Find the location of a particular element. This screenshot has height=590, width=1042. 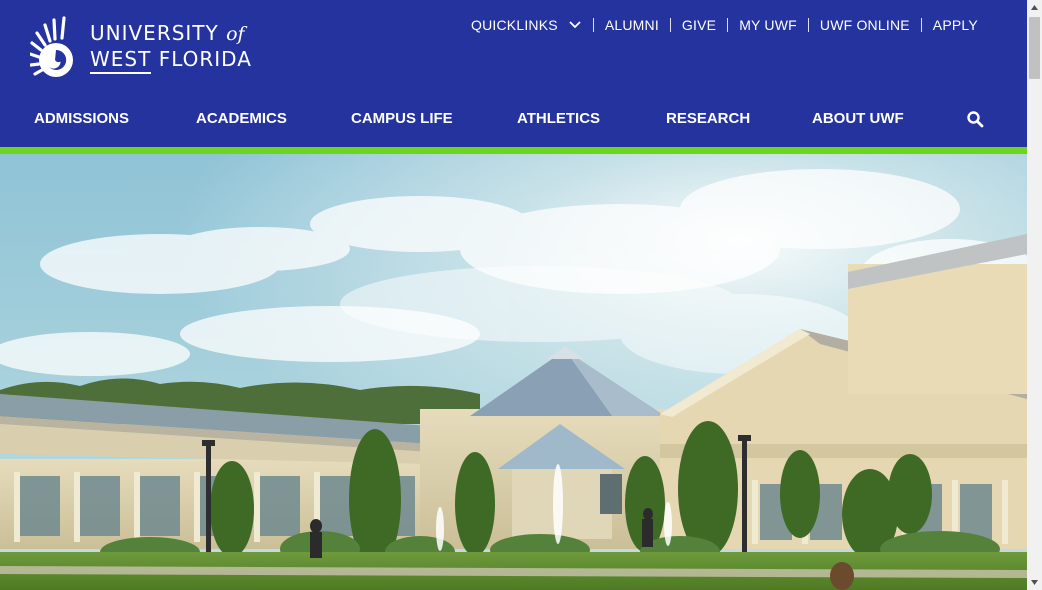

scroll-thumb is located at coordinates (1034, 48).